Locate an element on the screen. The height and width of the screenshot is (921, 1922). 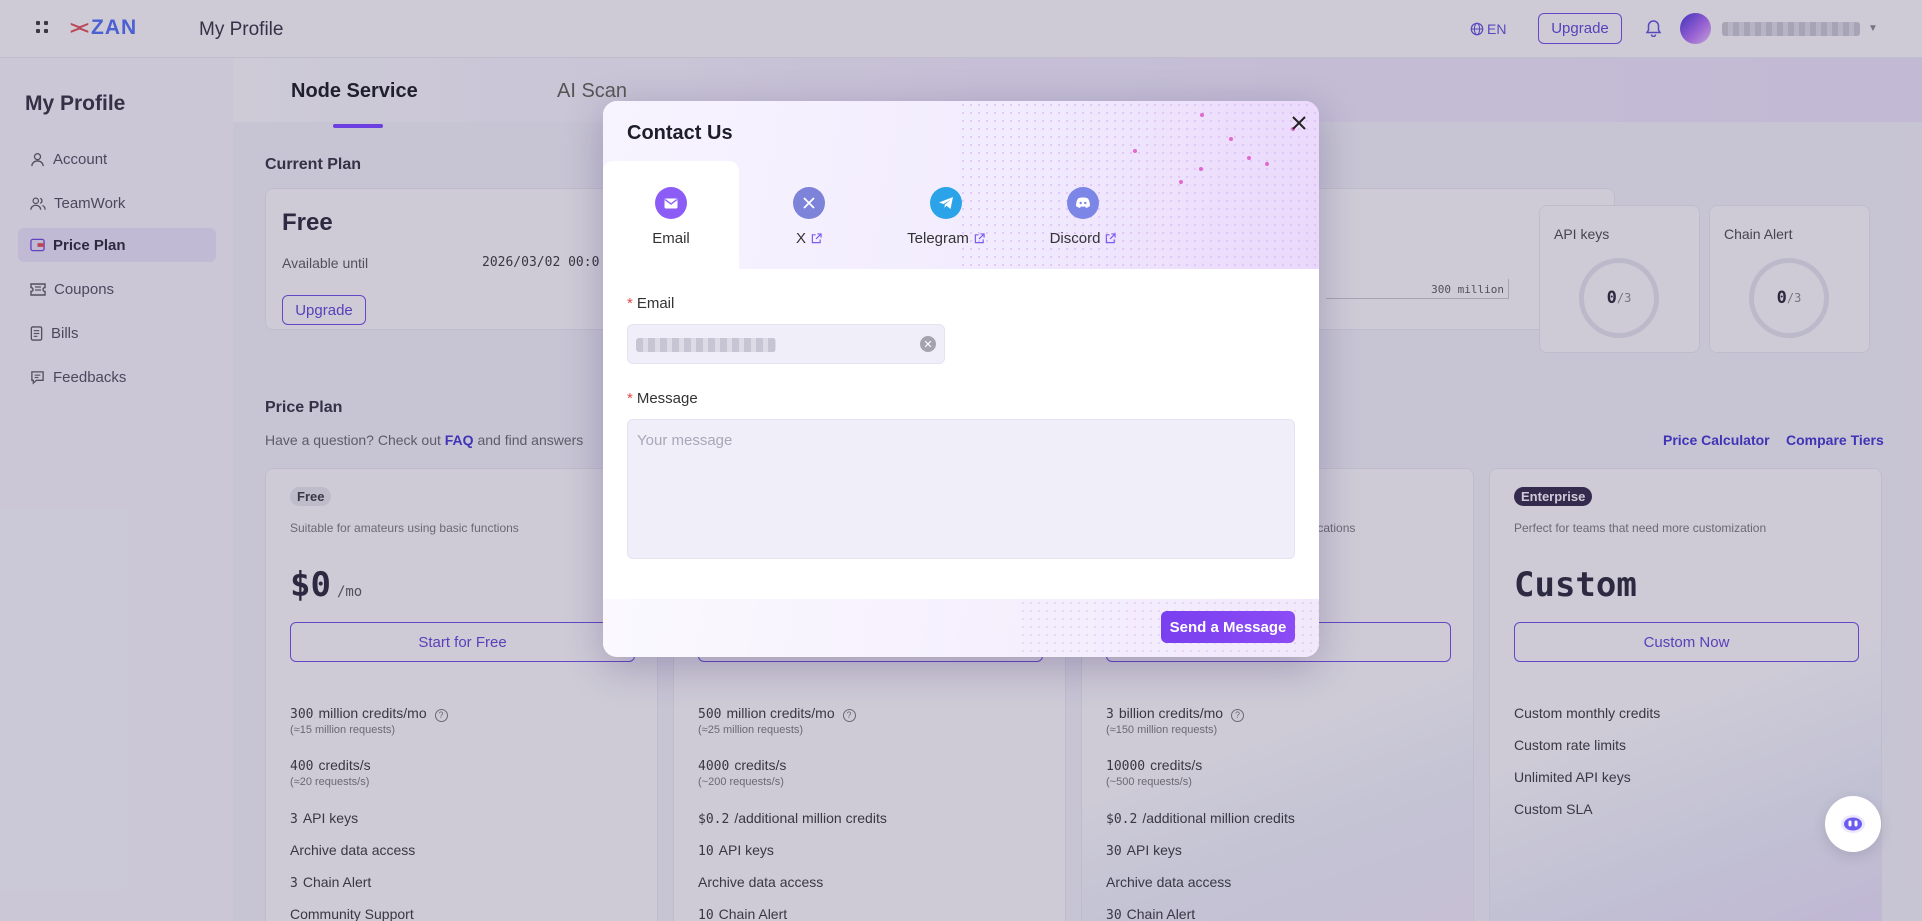
chat-assistant-button is located at coordinates (1853, 824).